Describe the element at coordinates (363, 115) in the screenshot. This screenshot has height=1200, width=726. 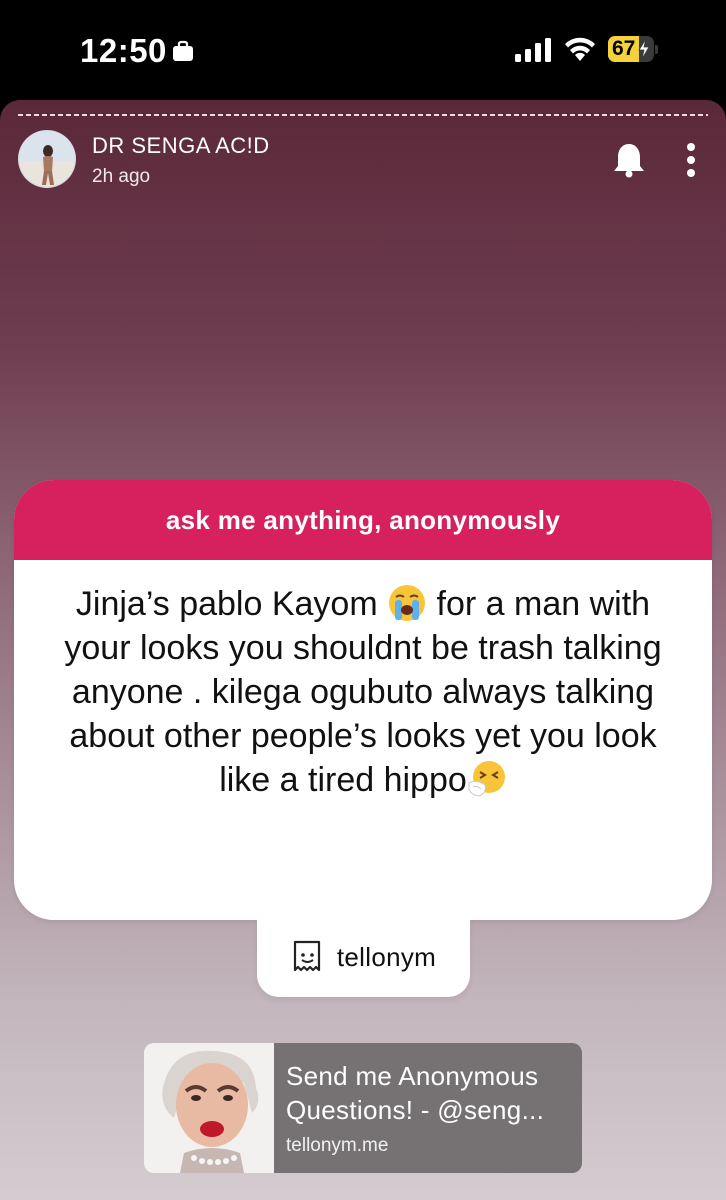
I see `story-progress-bar` at that location.